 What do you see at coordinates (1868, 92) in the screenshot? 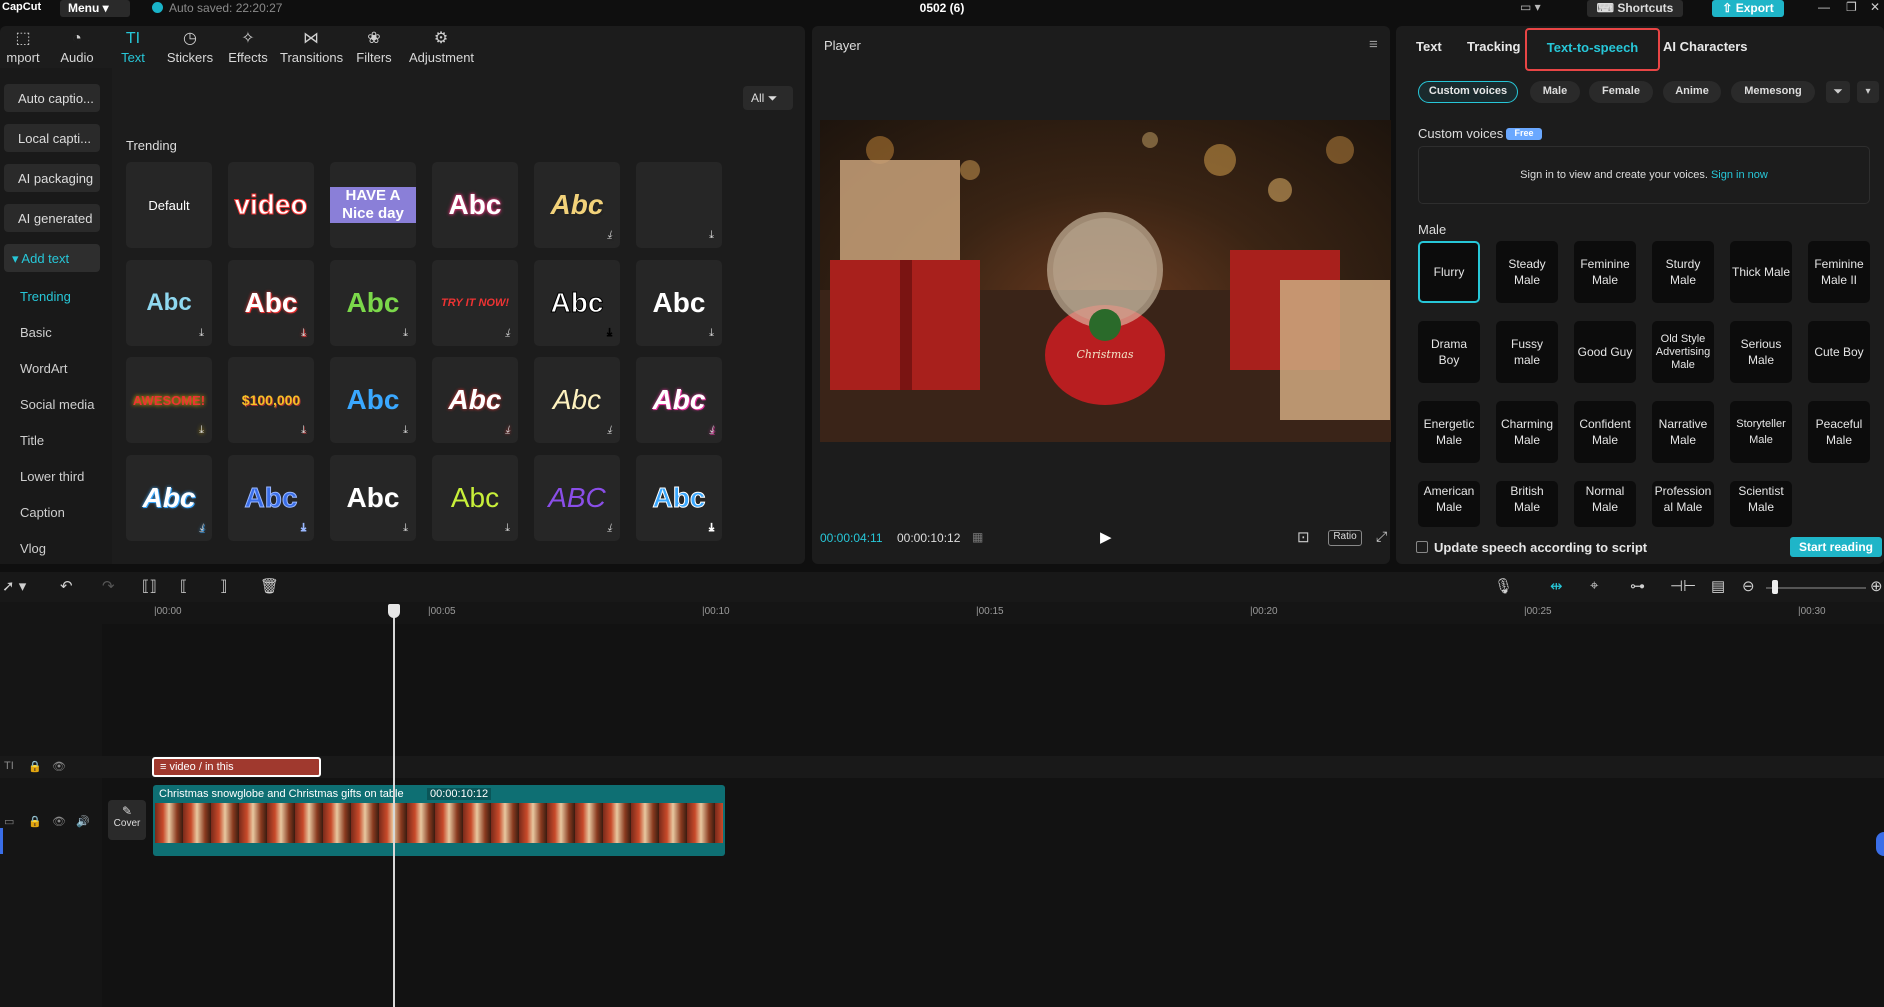
I see `chevron-down-icon: ▾` at bounding box center [1868, 92].